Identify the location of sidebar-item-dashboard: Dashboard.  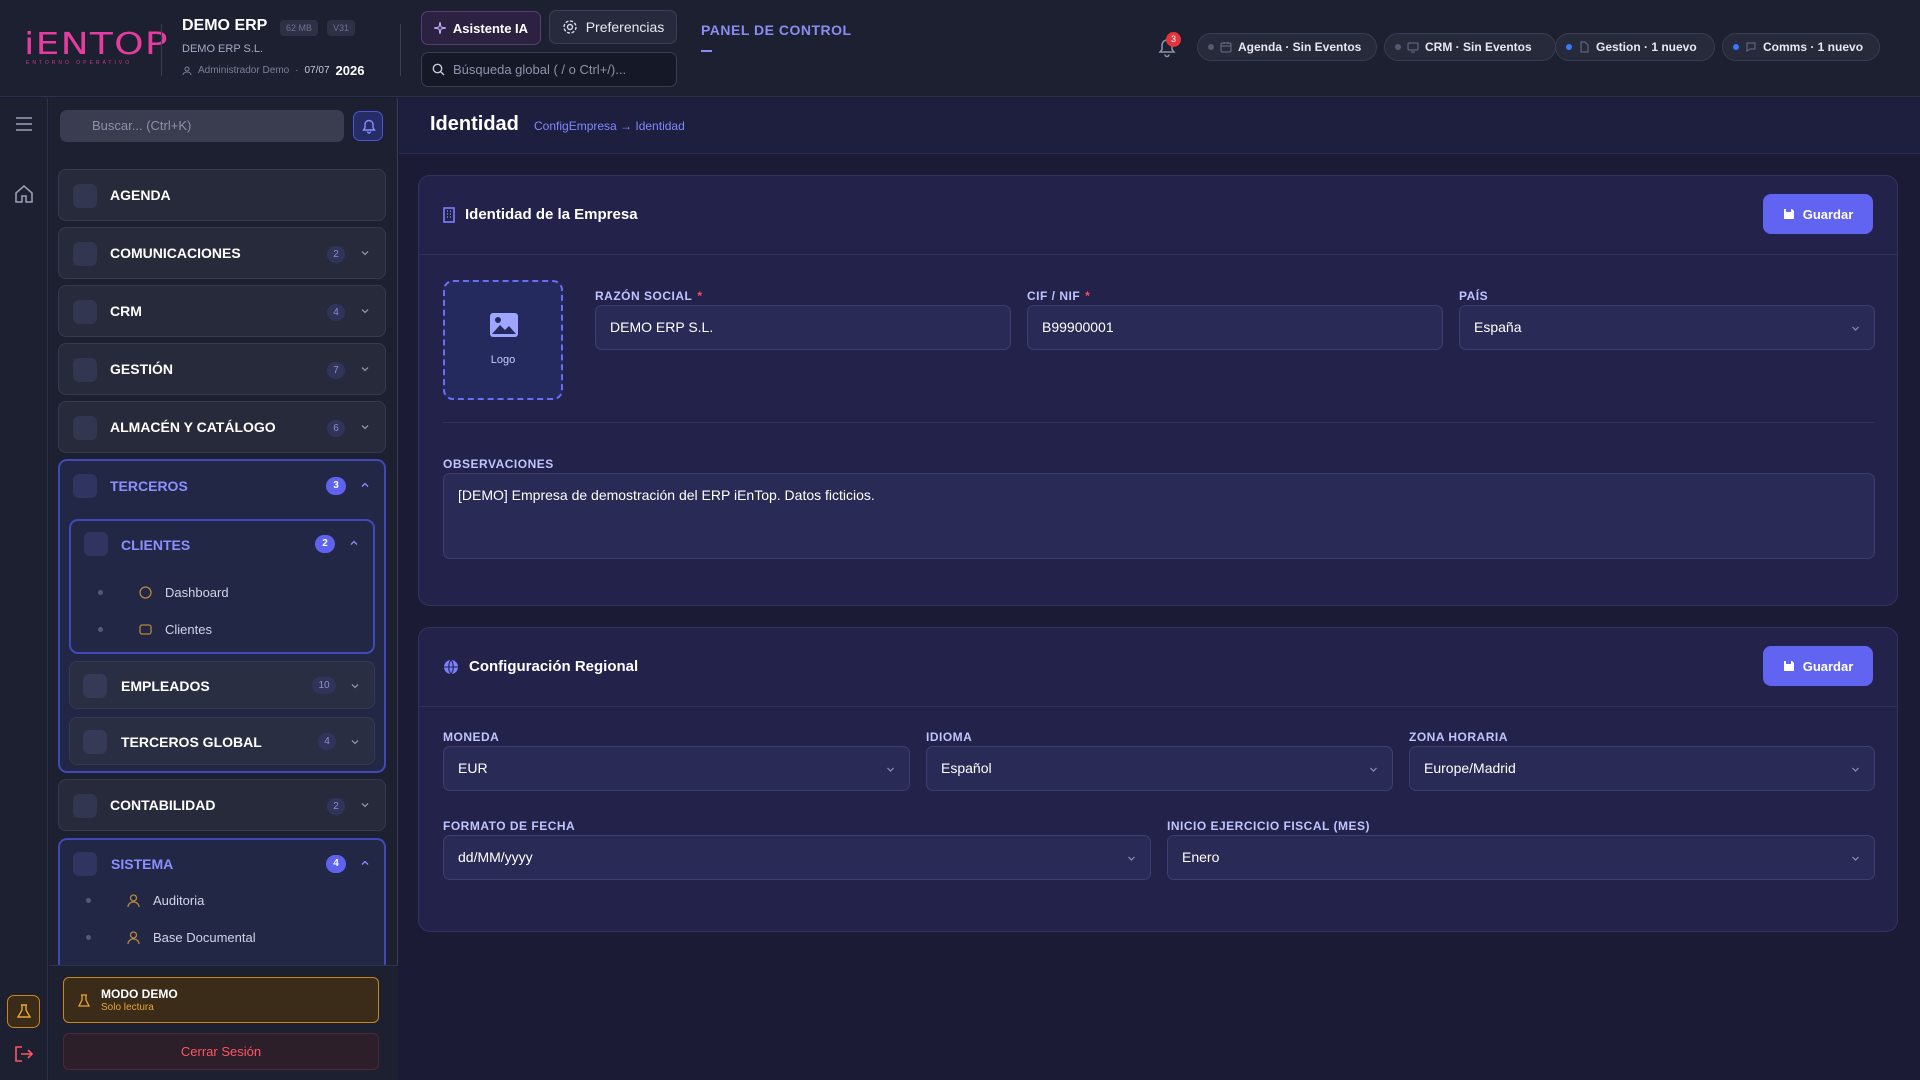
(163, 592).